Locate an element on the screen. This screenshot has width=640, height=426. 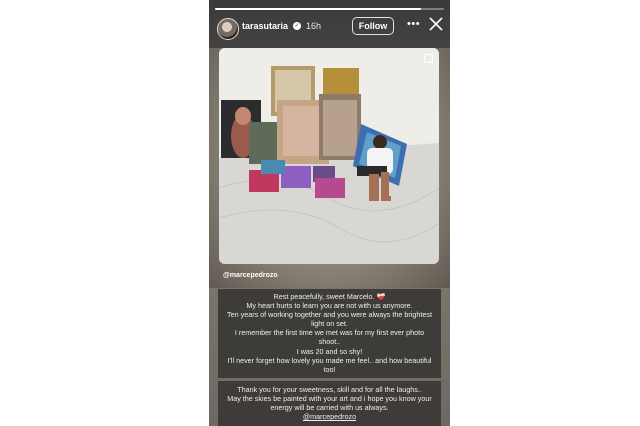
avatar is located at coordinates (228, 29).